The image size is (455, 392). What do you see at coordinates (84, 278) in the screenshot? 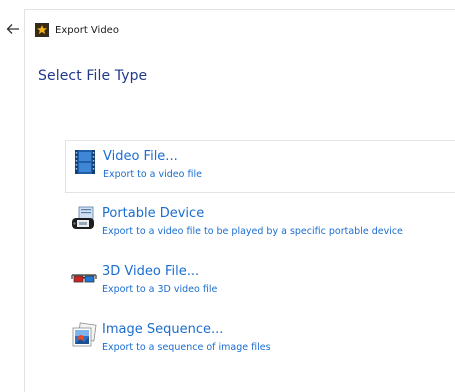
I see `3d-glasses-icon` at bounding box center [84, 278].